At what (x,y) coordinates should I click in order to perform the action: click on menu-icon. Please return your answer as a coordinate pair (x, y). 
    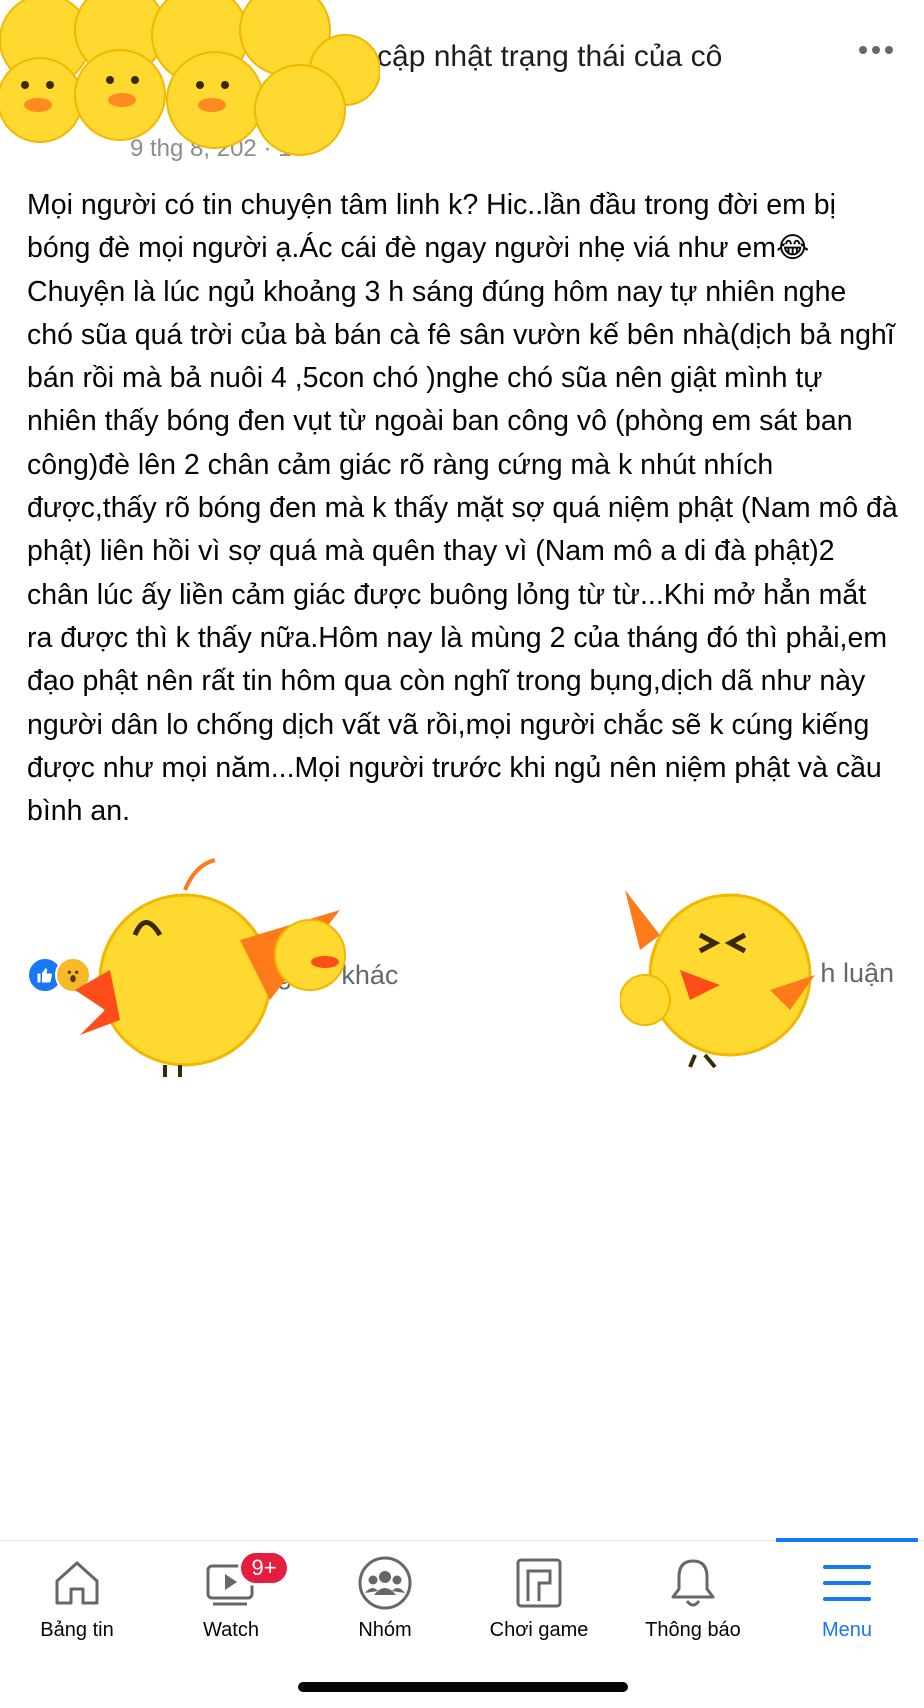
    Looking at the image, I should click on (847, 1583).